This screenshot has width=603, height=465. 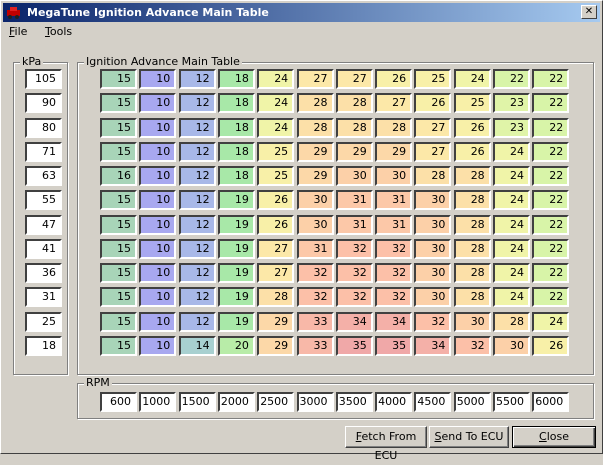 I want to click on kpa-input: 55, so click(x=43, y=200).